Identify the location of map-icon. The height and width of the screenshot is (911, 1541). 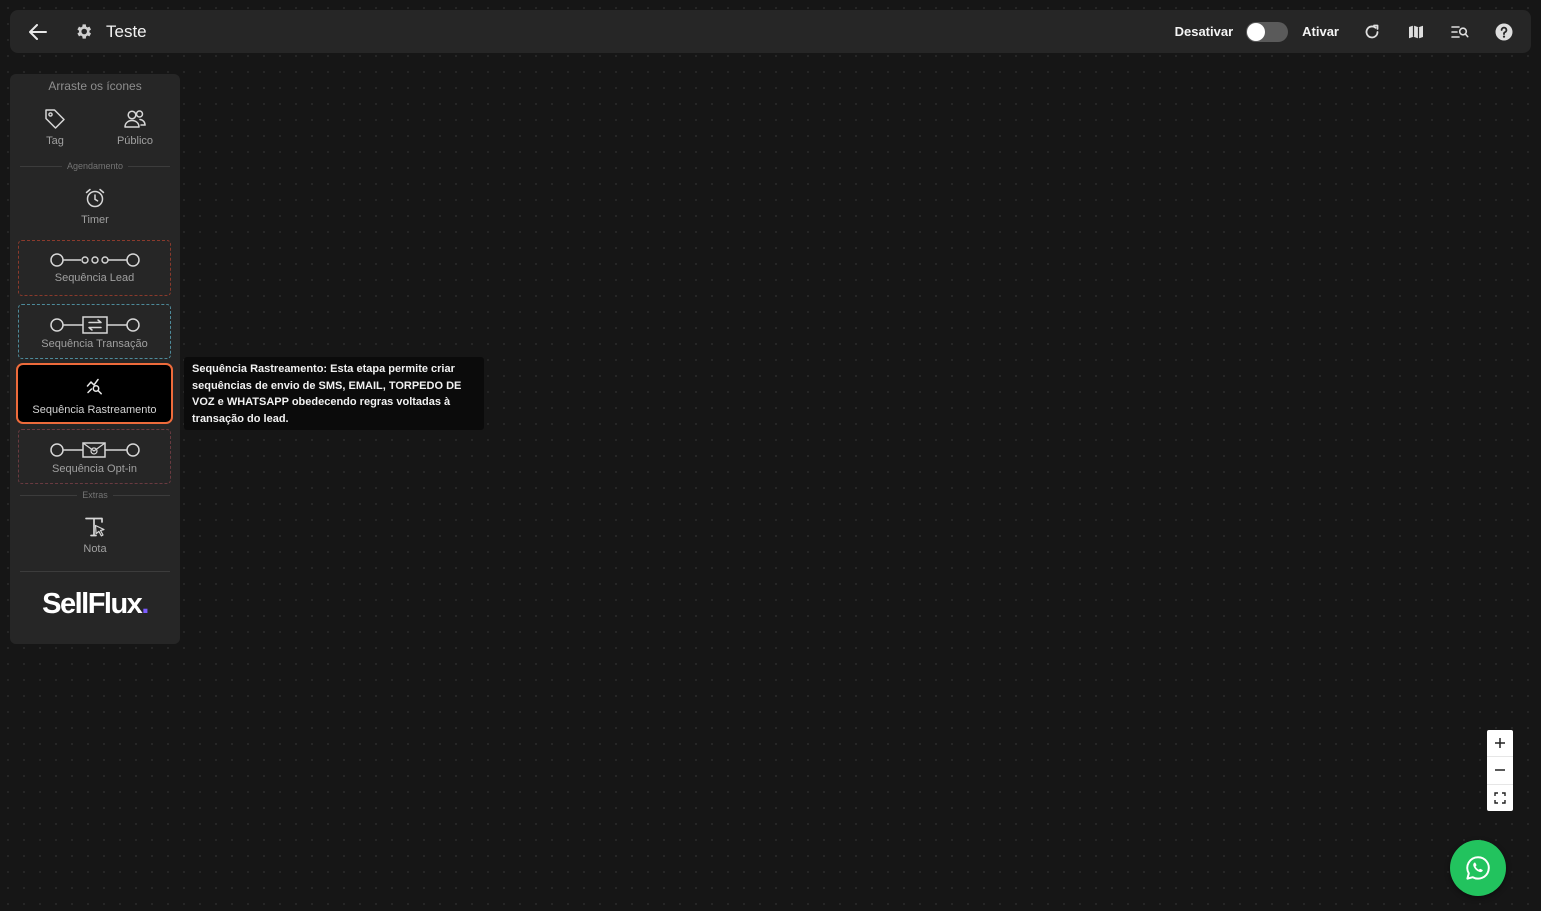
(1416, 31).